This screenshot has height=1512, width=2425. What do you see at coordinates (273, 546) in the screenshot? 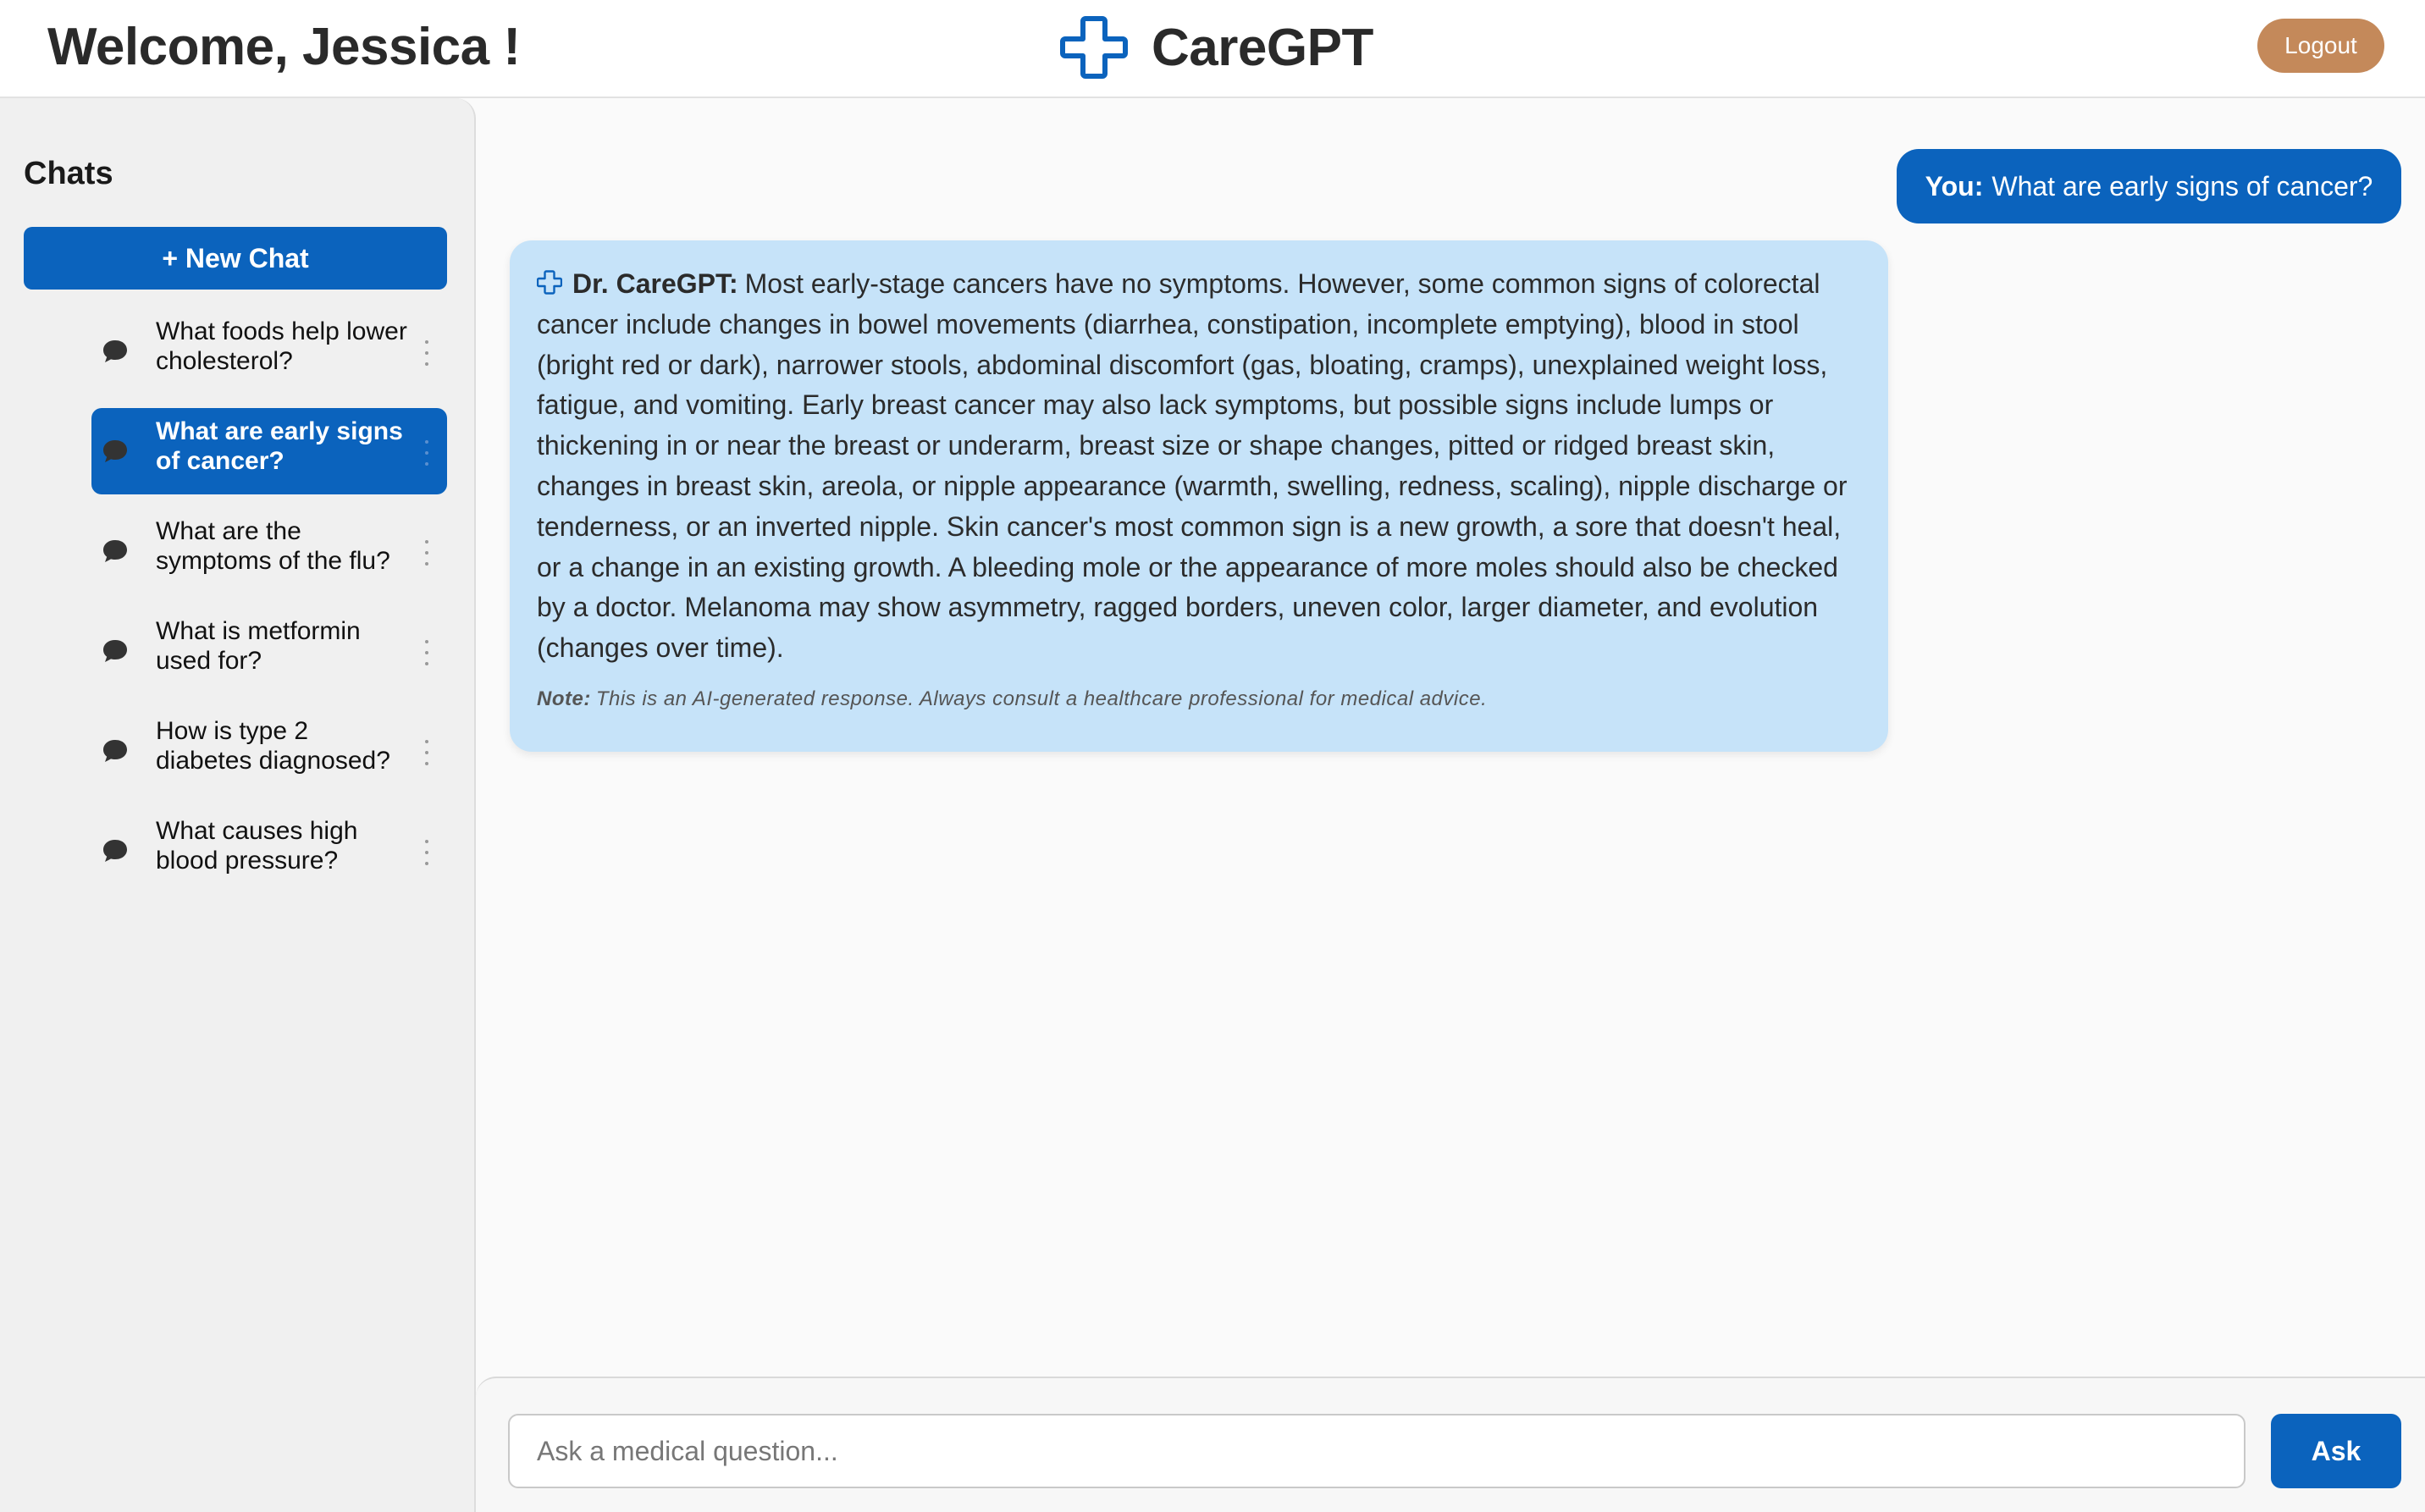
I see `chat-item-label: What are the symptoms of the flu?` at bounding box center [273, 546].